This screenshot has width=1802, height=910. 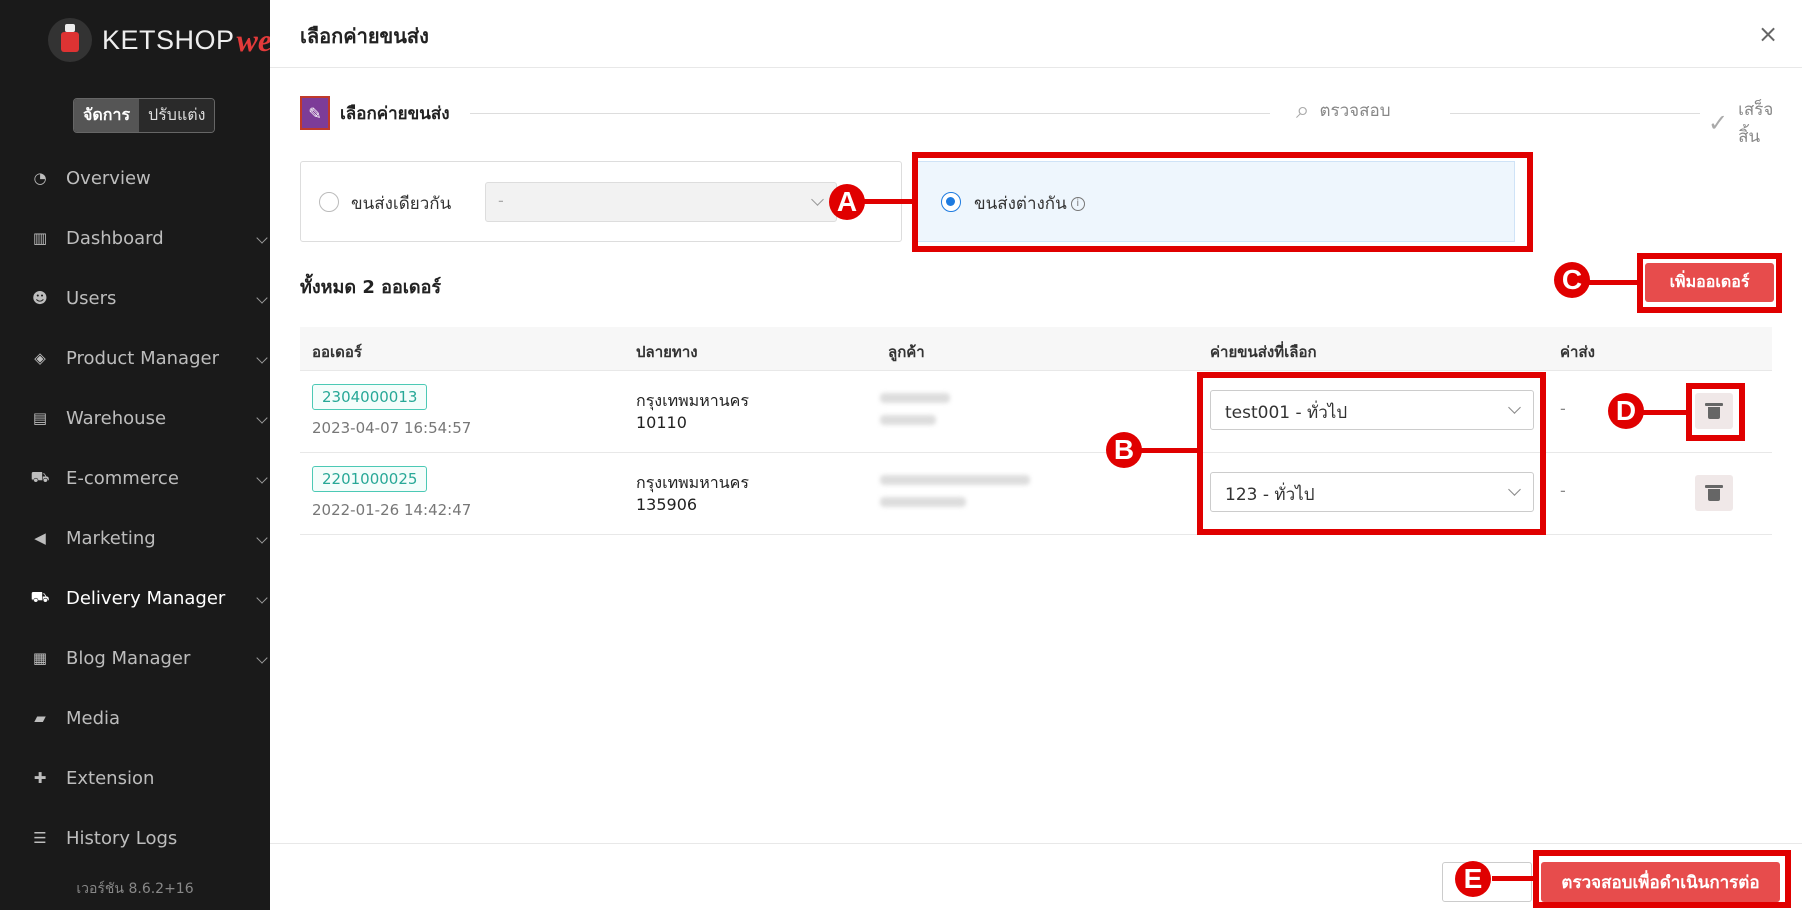 I want to click on carrier-select-value: test001 - ทั่วไป, so click(x=1286, y=413).